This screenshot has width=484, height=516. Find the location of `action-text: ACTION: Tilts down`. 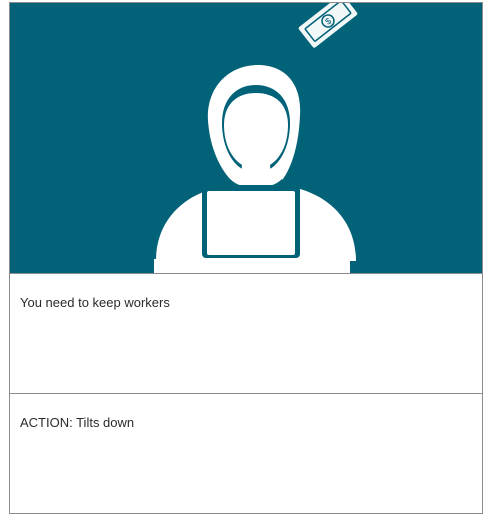

action-text: ACTION: Tilts down is located at coordinates (77, 422).